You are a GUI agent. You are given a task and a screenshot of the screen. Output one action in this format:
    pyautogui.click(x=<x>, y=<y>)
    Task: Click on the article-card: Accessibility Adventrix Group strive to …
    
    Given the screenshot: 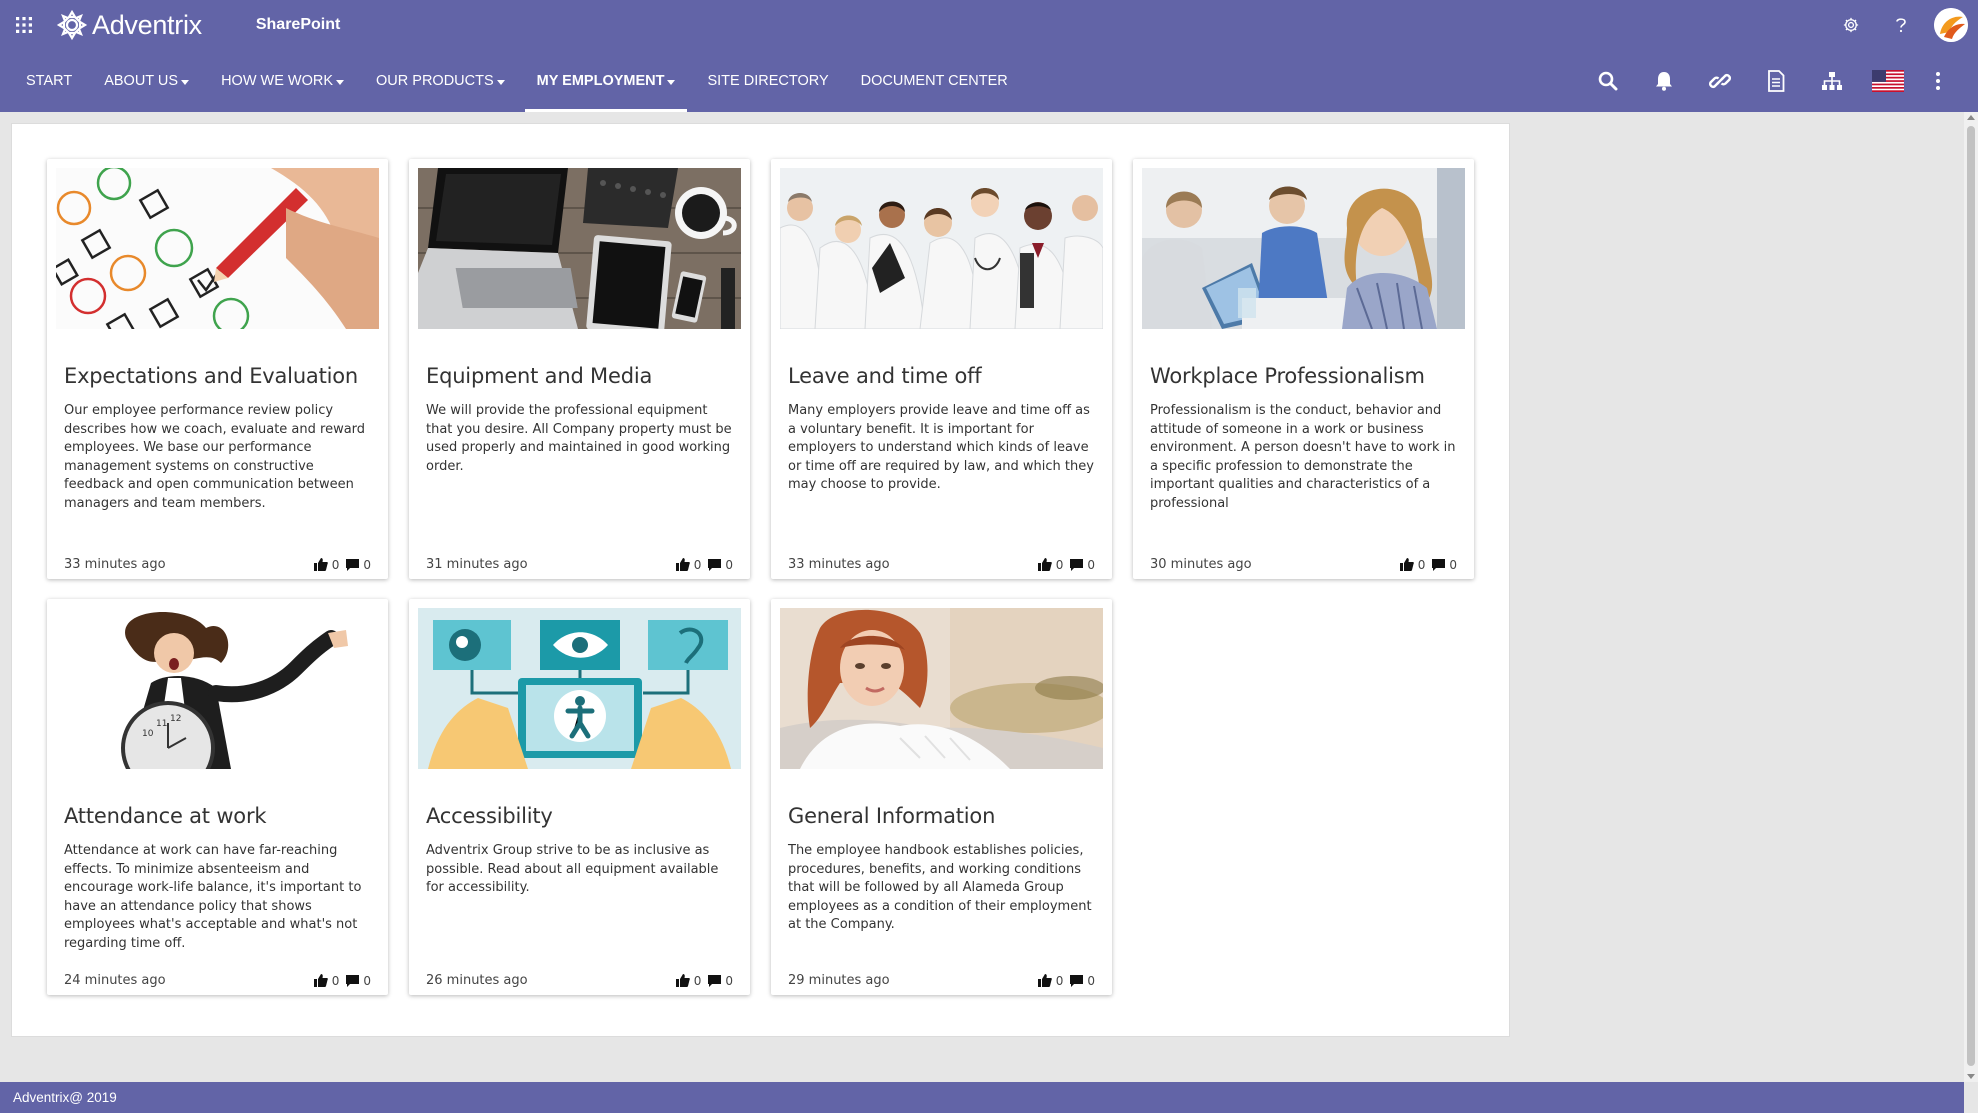 What is the action you would take?
    pyautogui.click(x=579, y=797)
    